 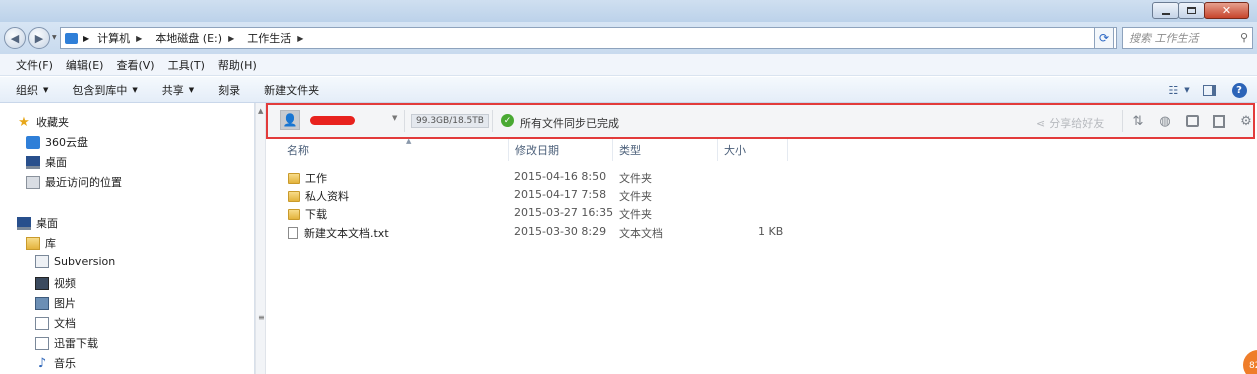 I want to click on favorites-header: ★ 收藏夹, so click(x=43, y=122).